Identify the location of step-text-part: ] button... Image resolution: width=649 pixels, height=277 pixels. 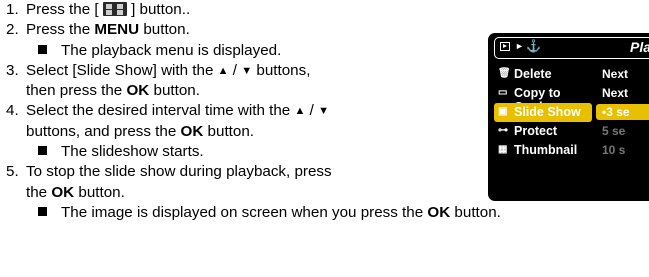
(161, 9).